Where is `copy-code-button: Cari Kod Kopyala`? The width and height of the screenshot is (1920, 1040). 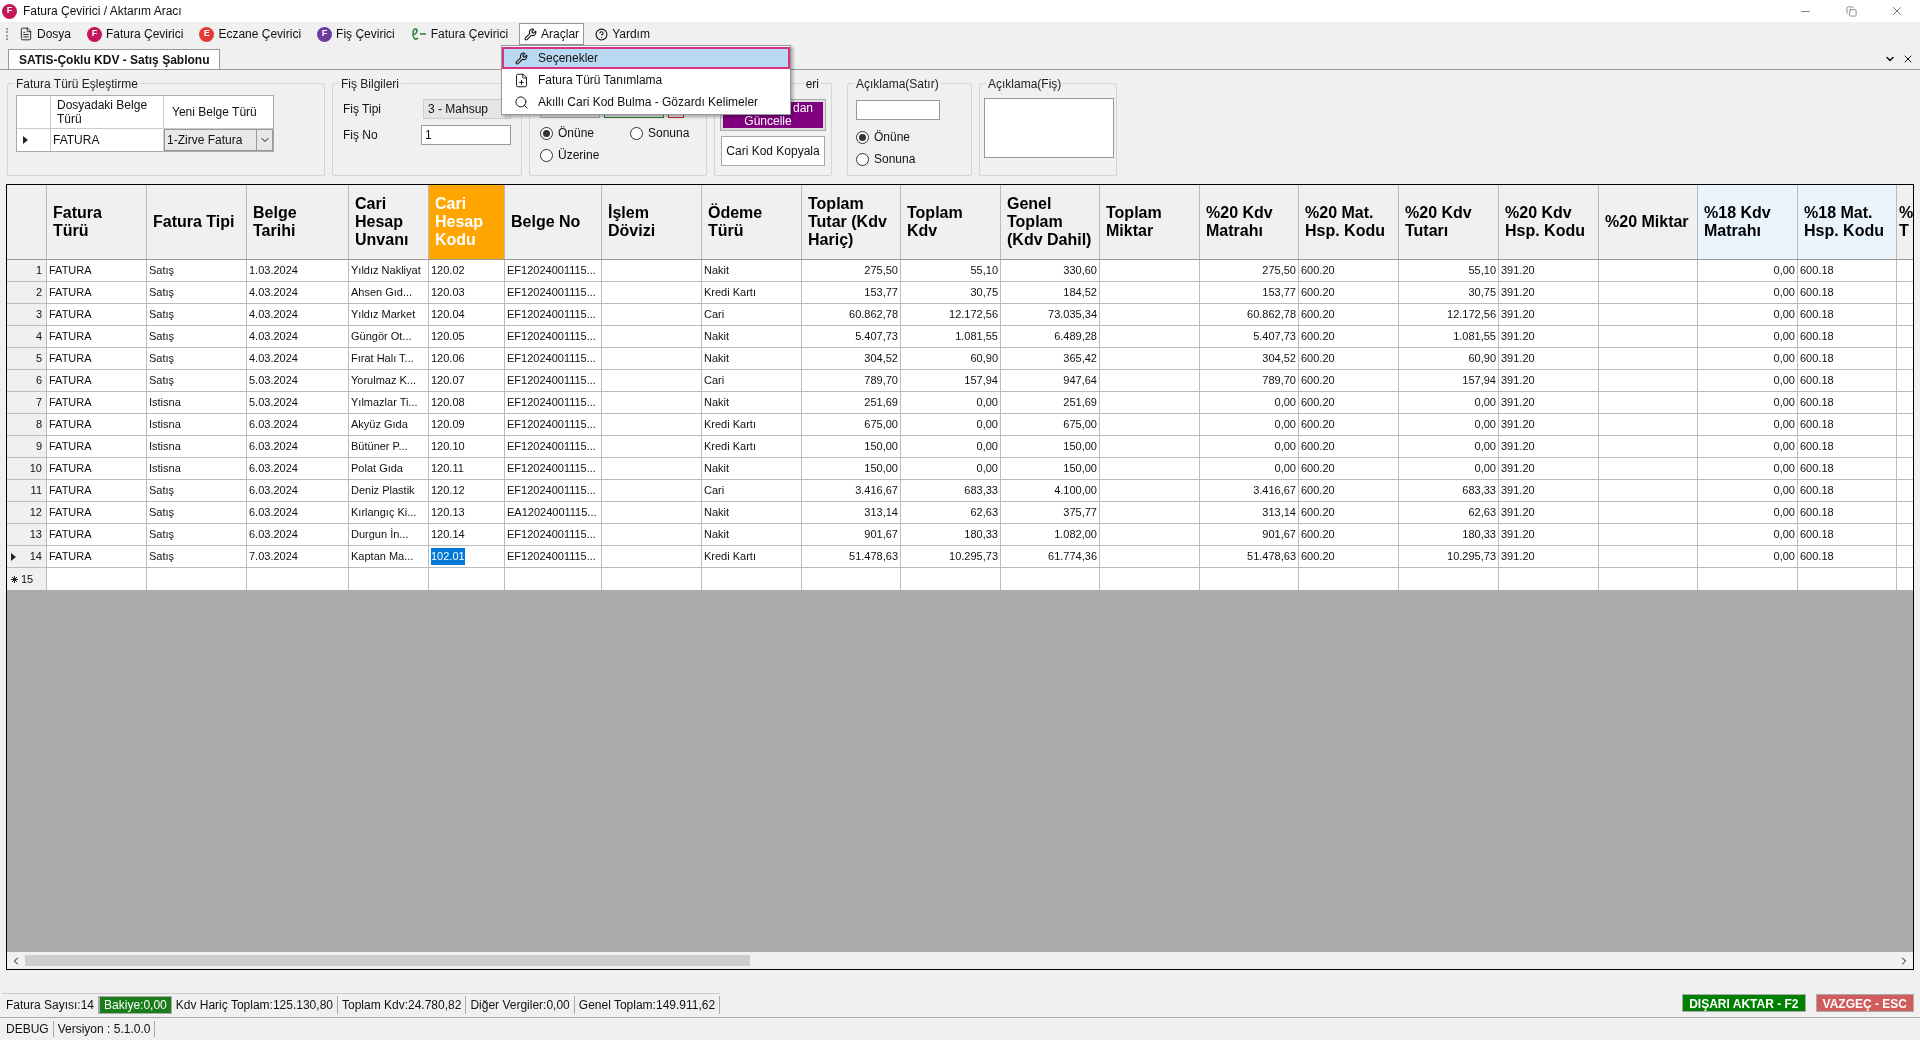
copy-code-button: Cari Kod Kopyala is located at coordinates (773, 151).